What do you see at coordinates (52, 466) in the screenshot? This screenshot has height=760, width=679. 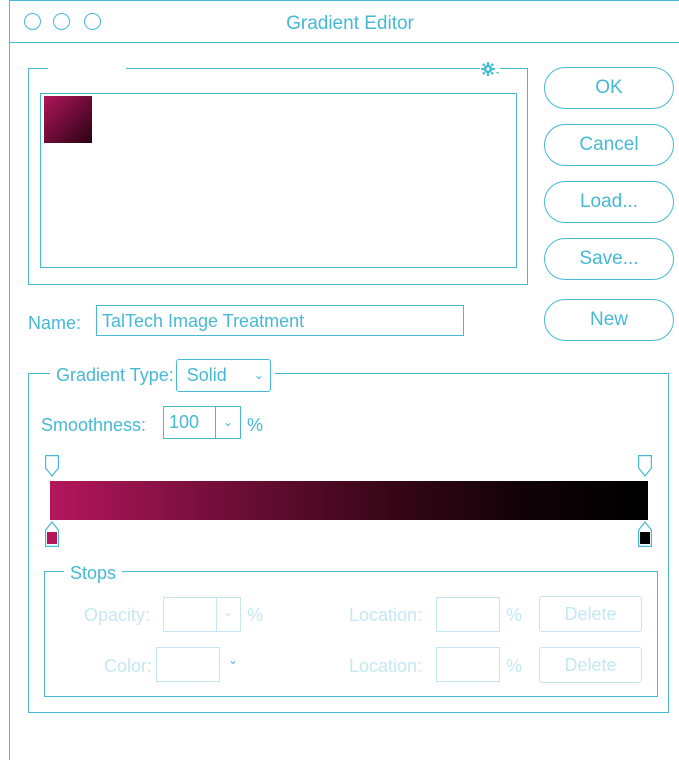 I see `opacity-stop-left` at bounding box center [52, 466].